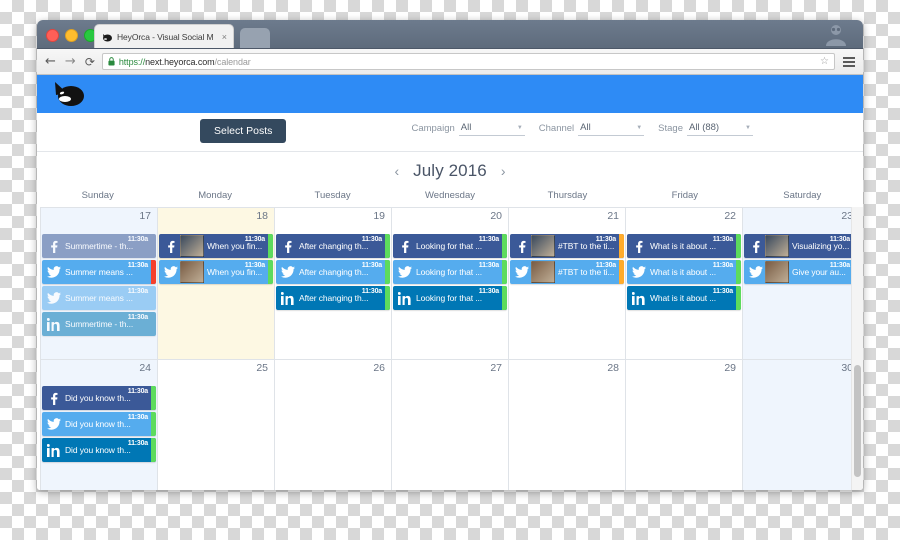  Describe the element at coordinates (801, 272) in the screenshot. I see `calendar-event: Give your au... 11:30a` at that location.